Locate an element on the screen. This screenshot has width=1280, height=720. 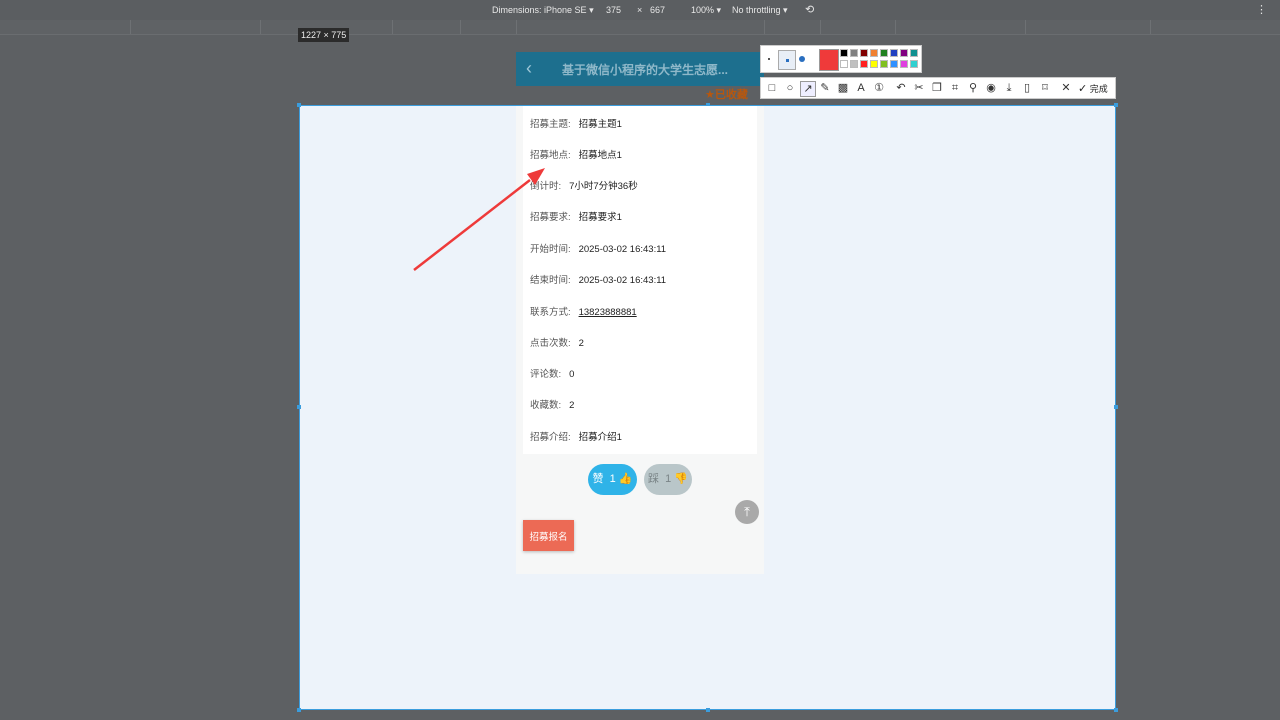
selected-color-swatch is located at coordinates (829, 60).